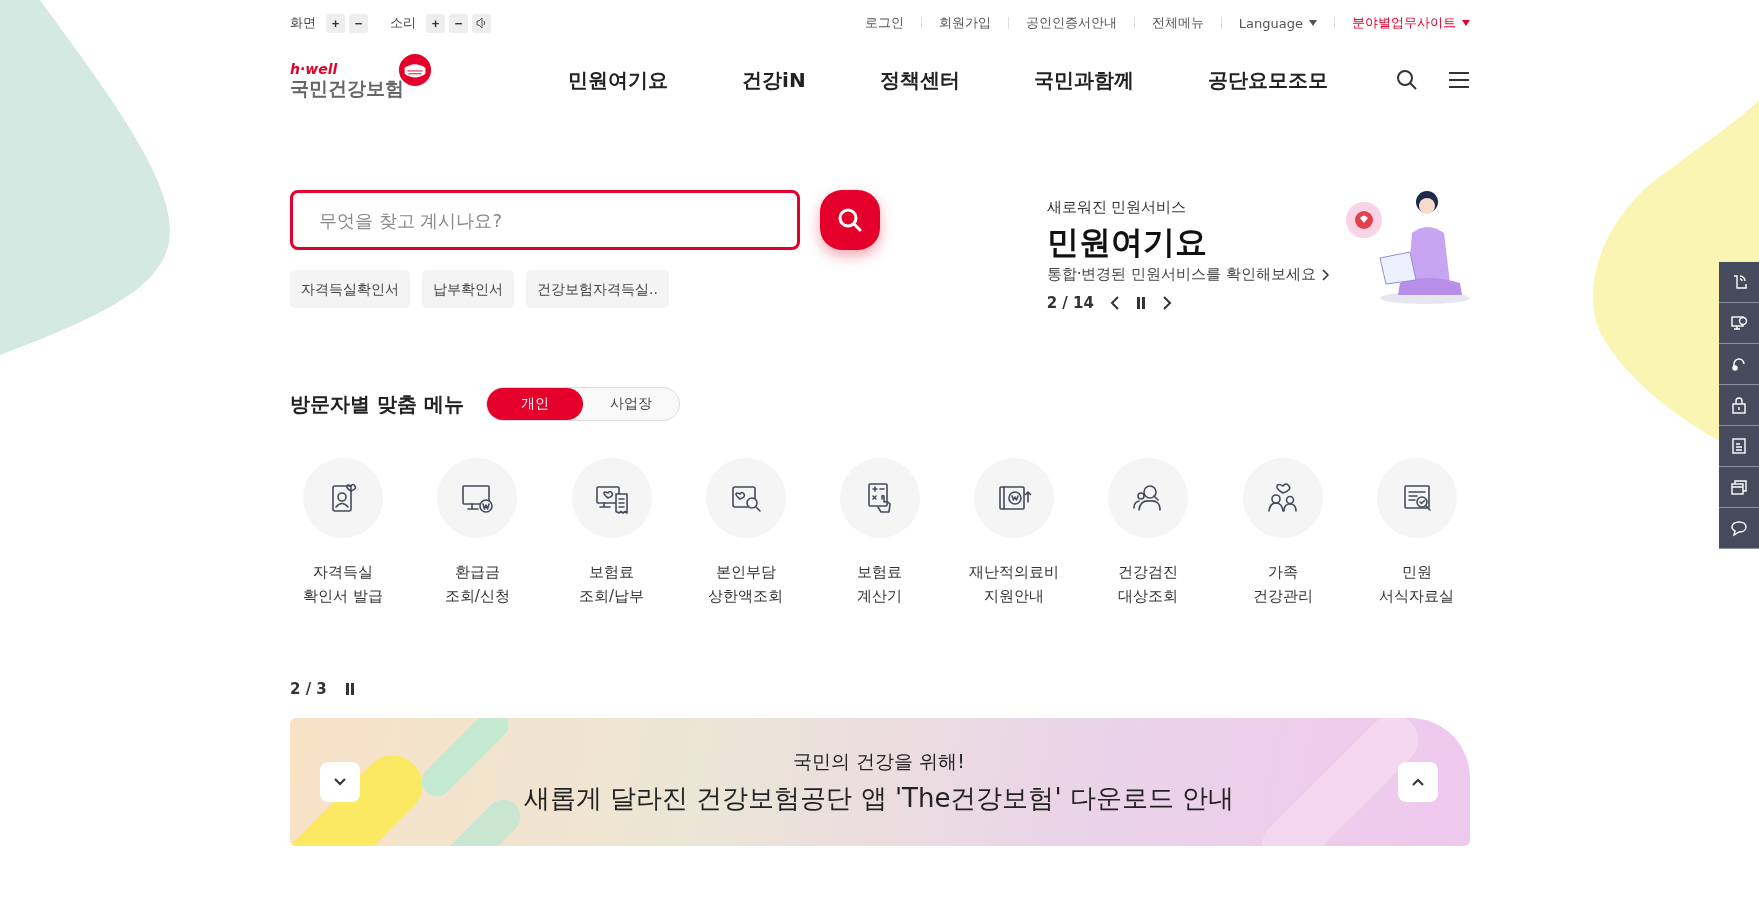 Image resolution: width=1759 pixels, height=921 pixels. What do you see at coordinates (347, 87) in the screenshot?
I see `logo-name: 국민건강보험` at bounding box center [347, 87].